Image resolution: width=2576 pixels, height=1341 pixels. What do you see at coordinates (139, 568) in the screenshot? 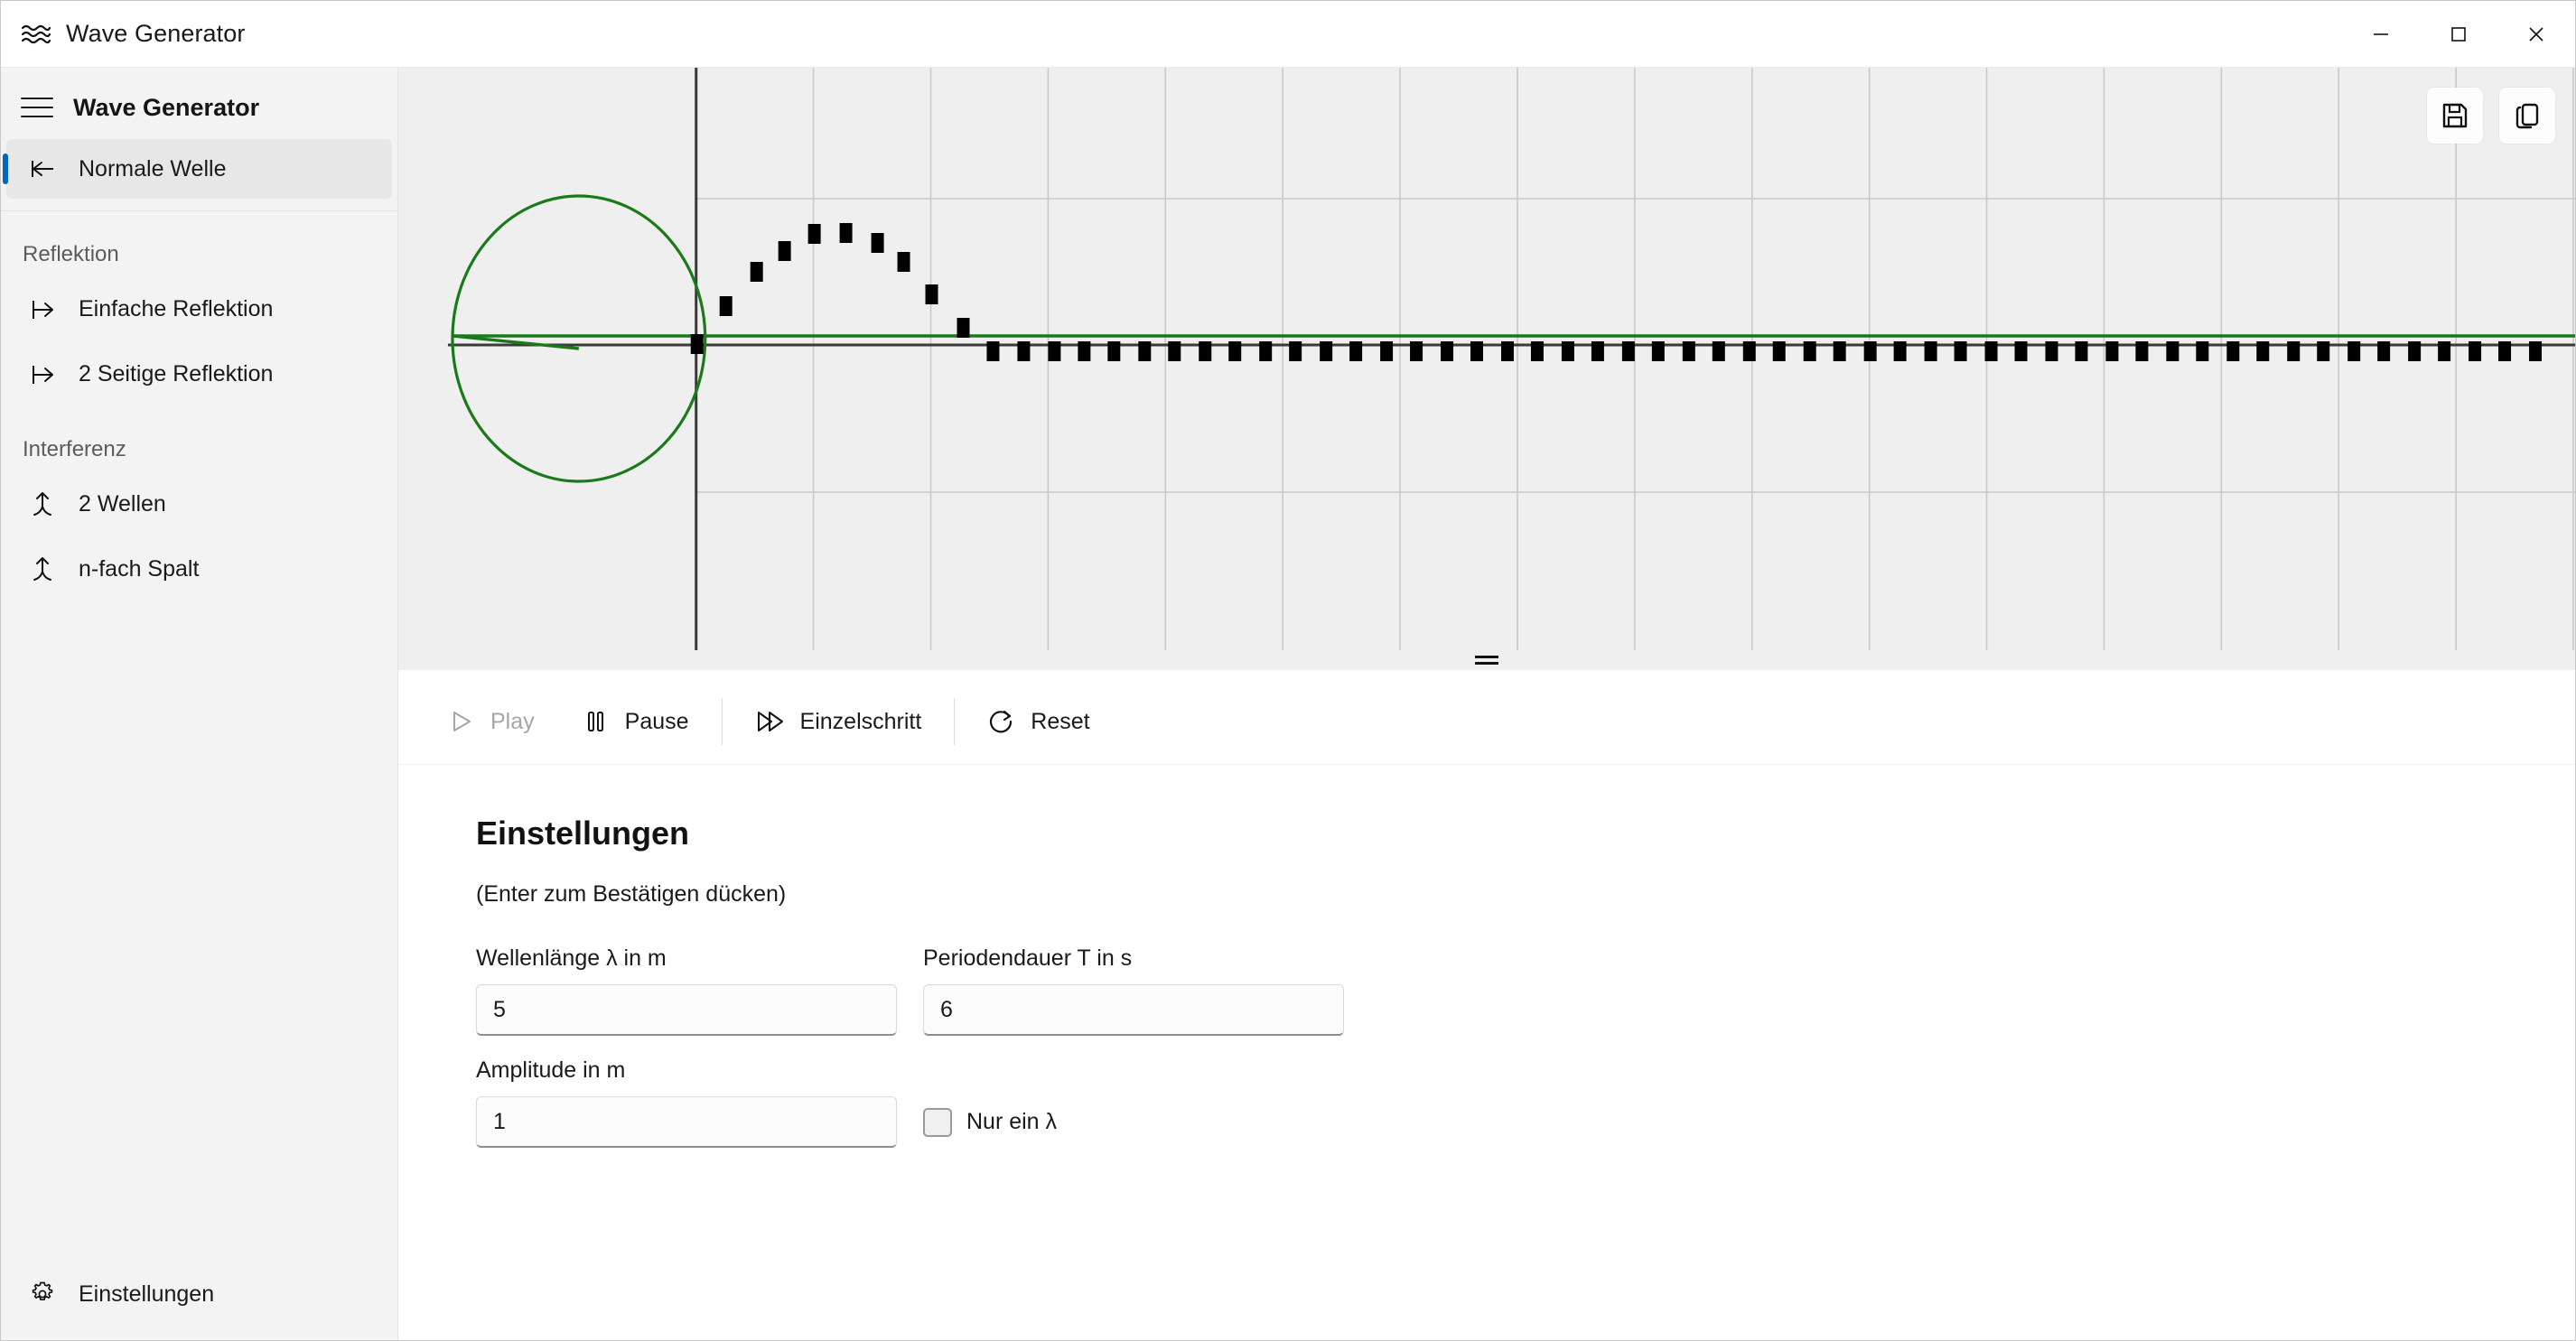
I see `sidebar-item-label: n-fach Spalt` at bounding box center [139, 568].